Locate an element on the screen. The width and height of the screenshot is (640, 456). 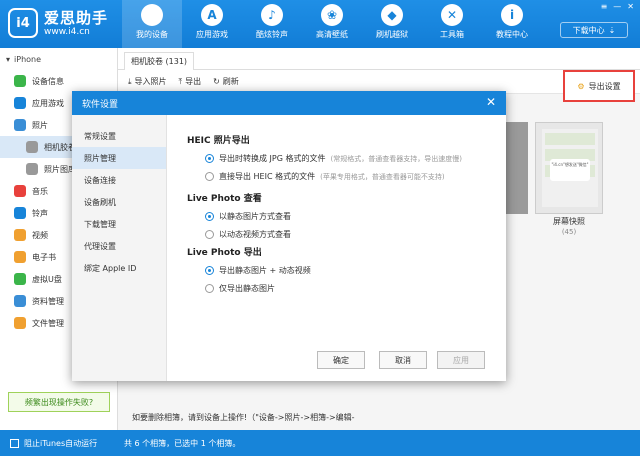
radio-heic-direct: 直接导出 HEIC 格式的文件 (苹果专用格式，普通查看器可能不支持) is located at coordinates (325, 176).